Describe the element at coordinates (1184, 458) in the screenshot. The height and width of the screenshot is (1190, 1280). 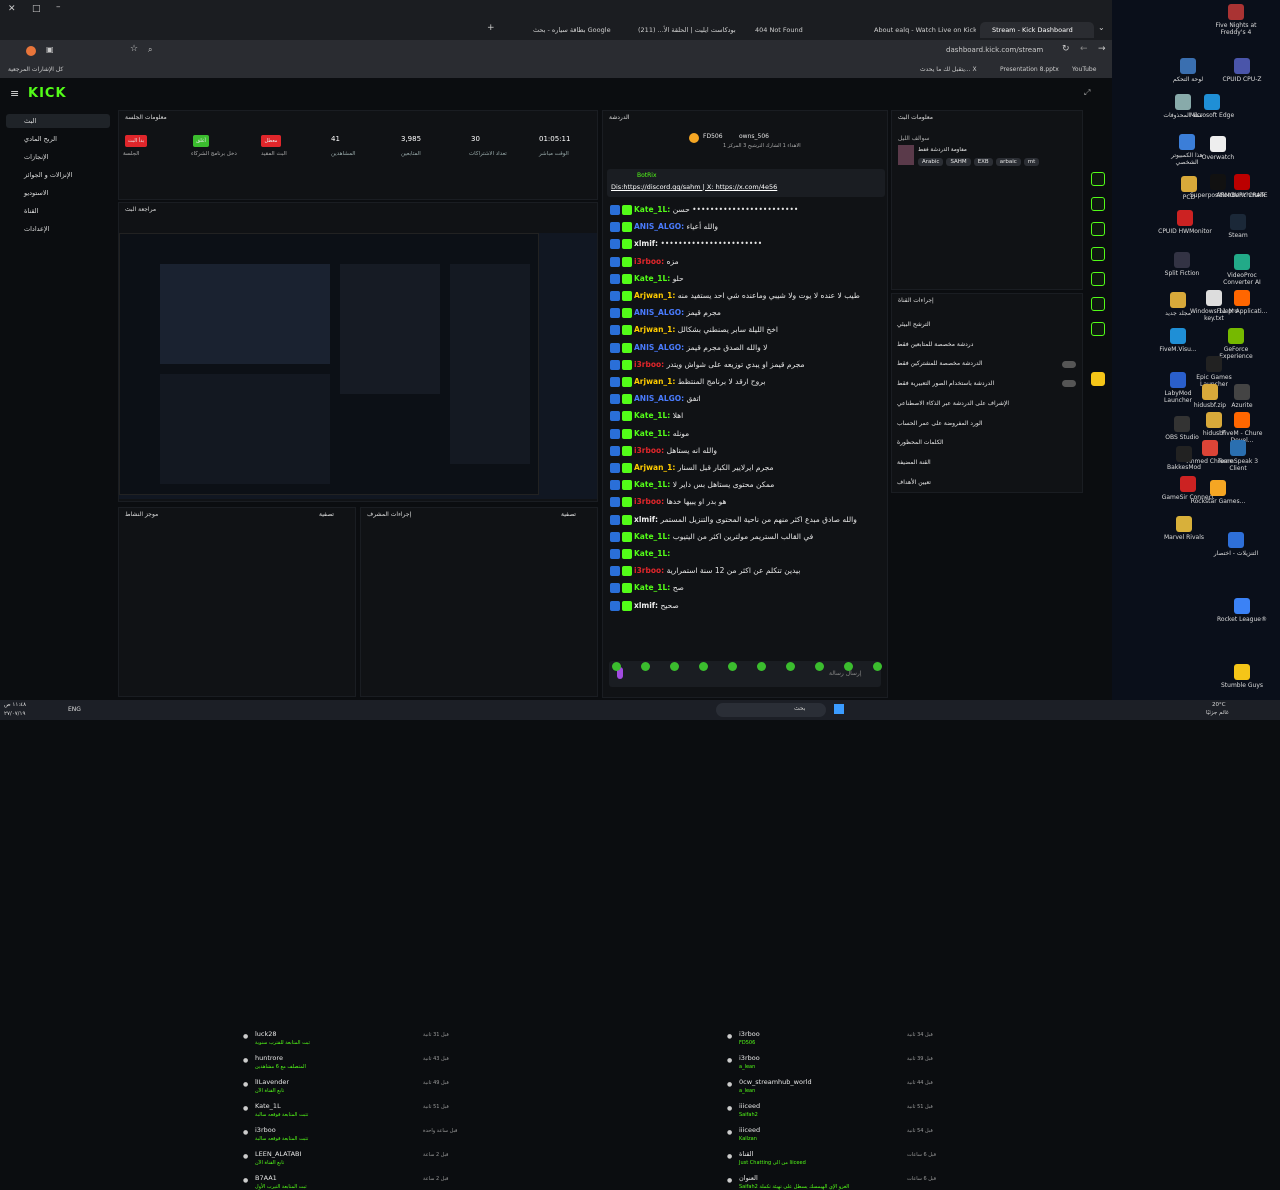
I see `desktop-icon: BakkesMod` at that location.